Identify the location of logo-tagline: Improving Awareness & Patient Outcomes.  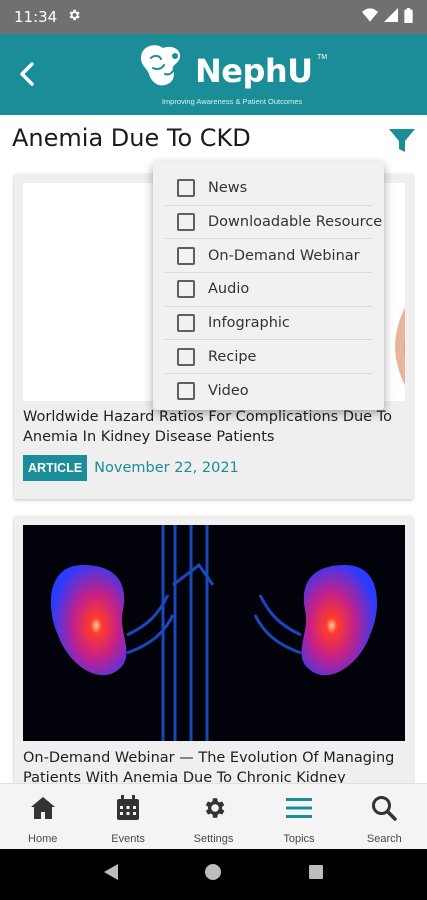
(232, 101).